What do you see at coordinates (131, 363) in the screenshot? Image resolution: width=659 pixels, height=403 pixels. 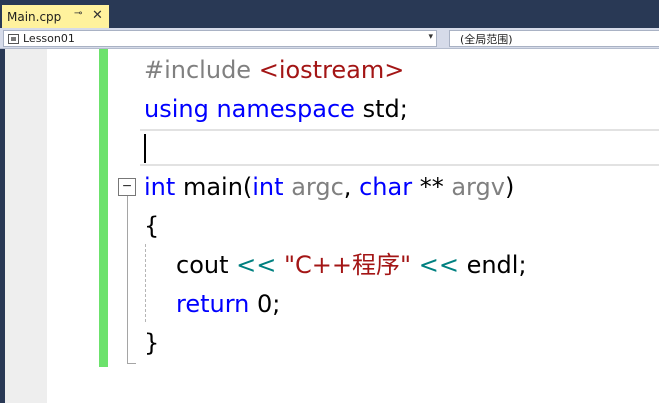 I see `outline-end` at bounding box center [131, 363].